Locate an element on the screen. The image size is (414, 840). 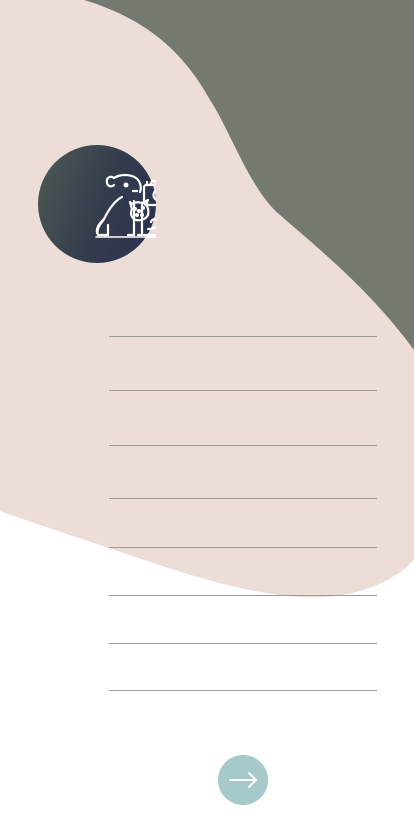
app-logo is located at coordinates (97, 204).